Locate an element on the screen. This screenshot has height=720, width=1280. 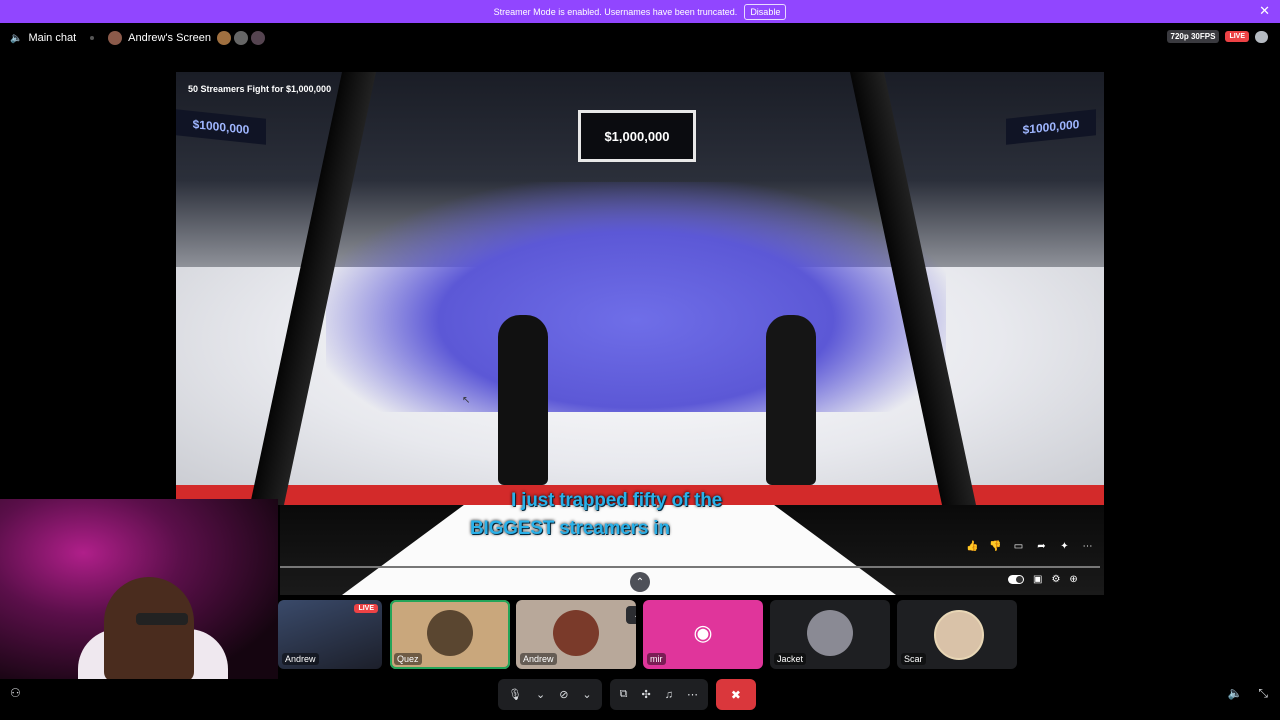
camera-off-icon: ⊘ is located at coordinates (563, 694).